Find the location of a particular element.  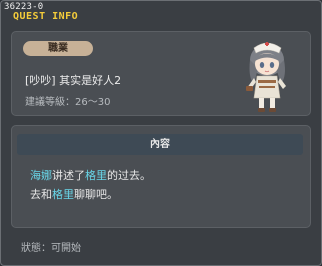

quest-name: [吵吵] 其实是好人2 is located at coordinates (73, 80).